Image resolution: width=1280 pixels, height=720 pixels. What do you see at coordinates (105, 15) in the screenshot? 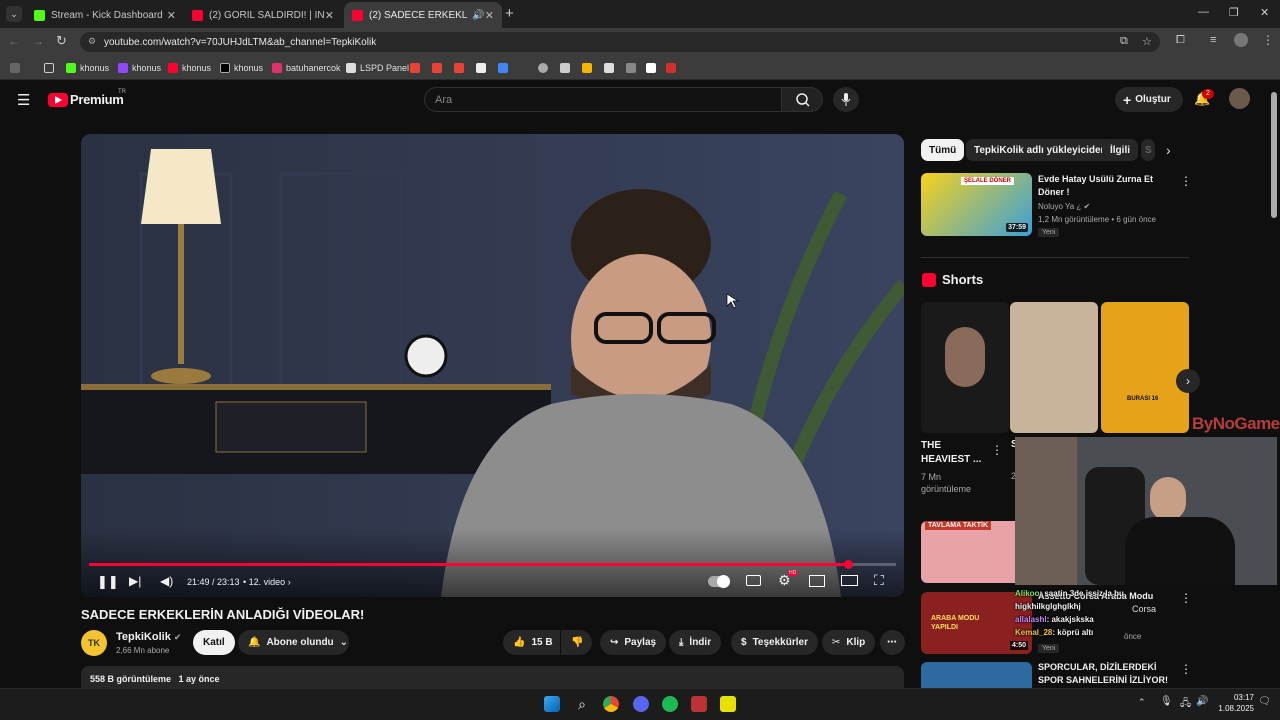
I see `tab-kick-dashboard: Stream - Kick Dashboard ✕` at bounding box center [105, 15].